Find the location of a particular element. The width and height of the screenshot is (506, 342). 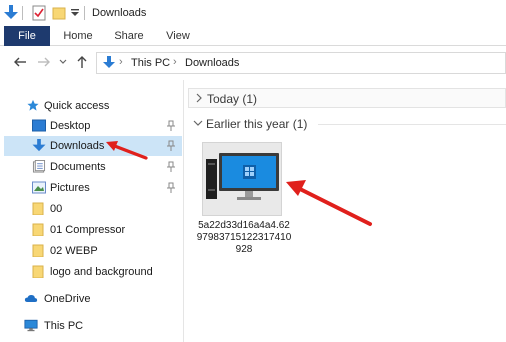

address-bar: › This PC › Downloads is located at coordinates (301, 63).